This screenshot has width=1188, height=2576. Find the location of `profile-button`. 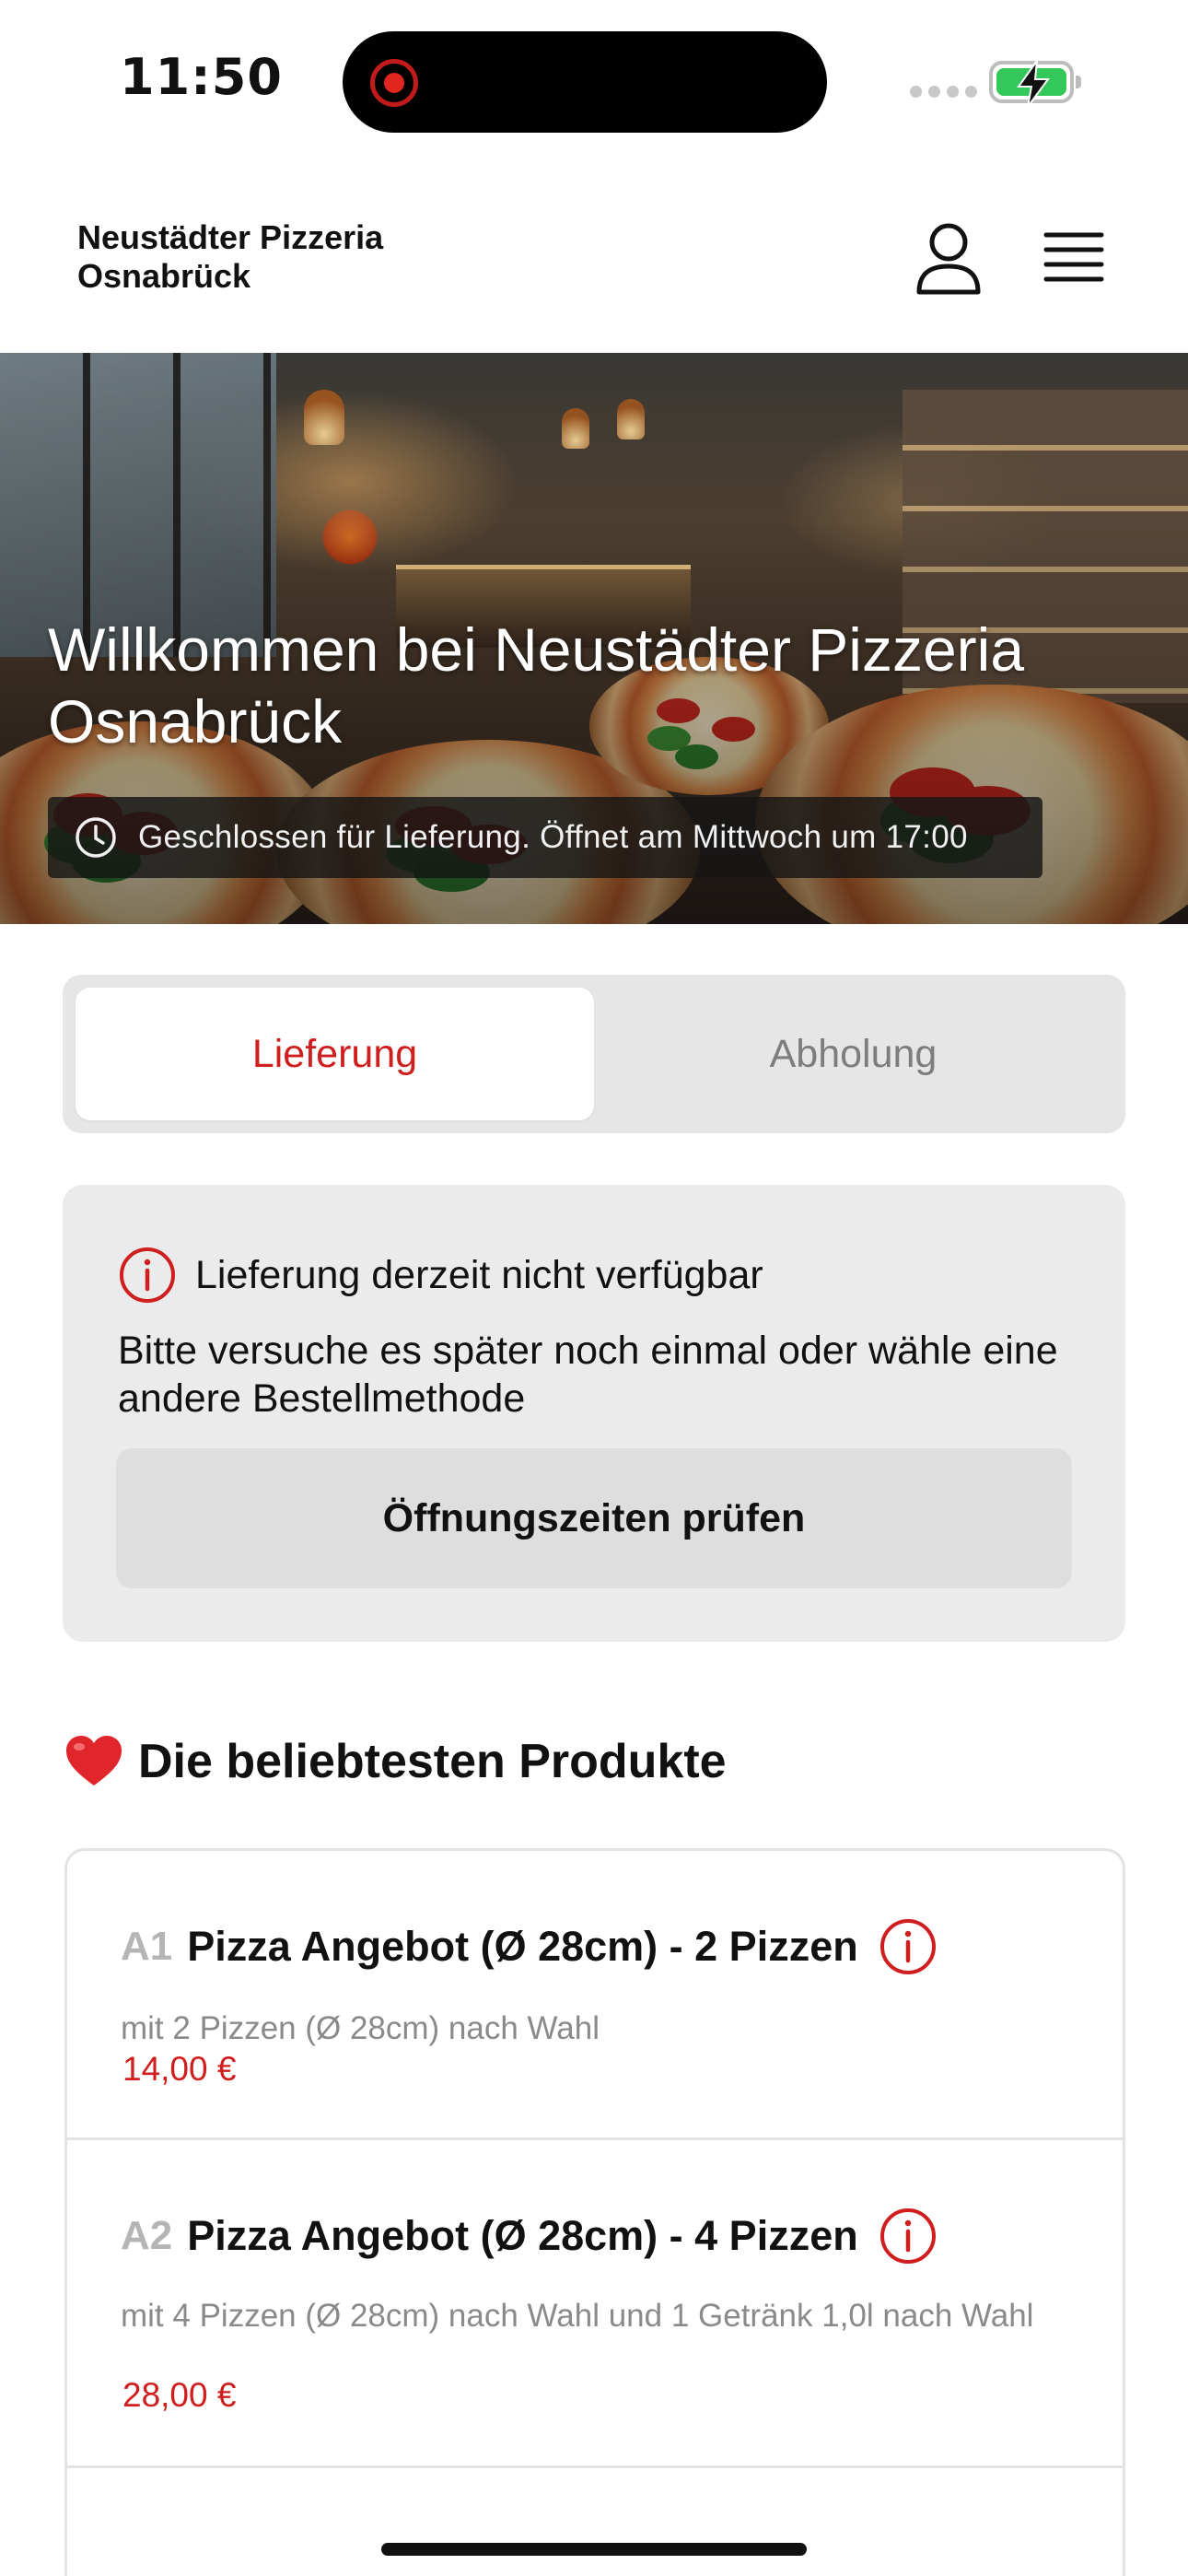

profile-button is located at coordinates (949, 259).